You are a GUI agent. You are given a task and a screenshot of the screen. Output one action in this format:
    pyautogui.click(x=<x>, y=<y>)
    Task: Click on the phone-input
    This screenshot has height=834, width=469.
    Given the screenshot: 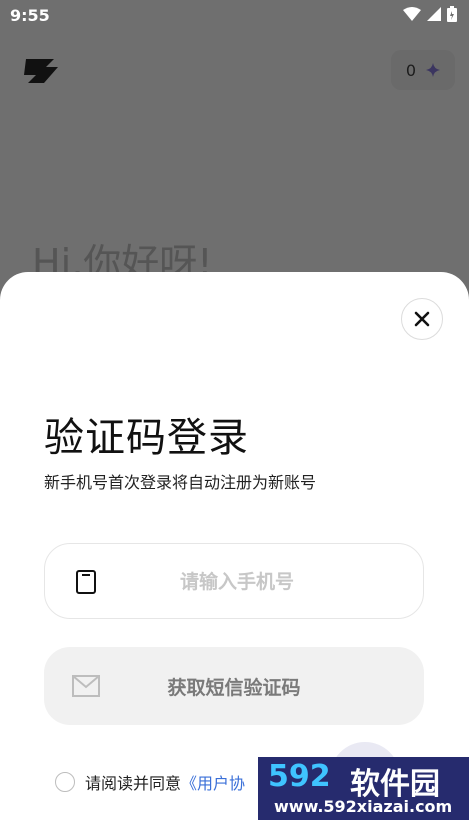 What is the action you would take?
    pyautogui.click(x=237, y=582)
    